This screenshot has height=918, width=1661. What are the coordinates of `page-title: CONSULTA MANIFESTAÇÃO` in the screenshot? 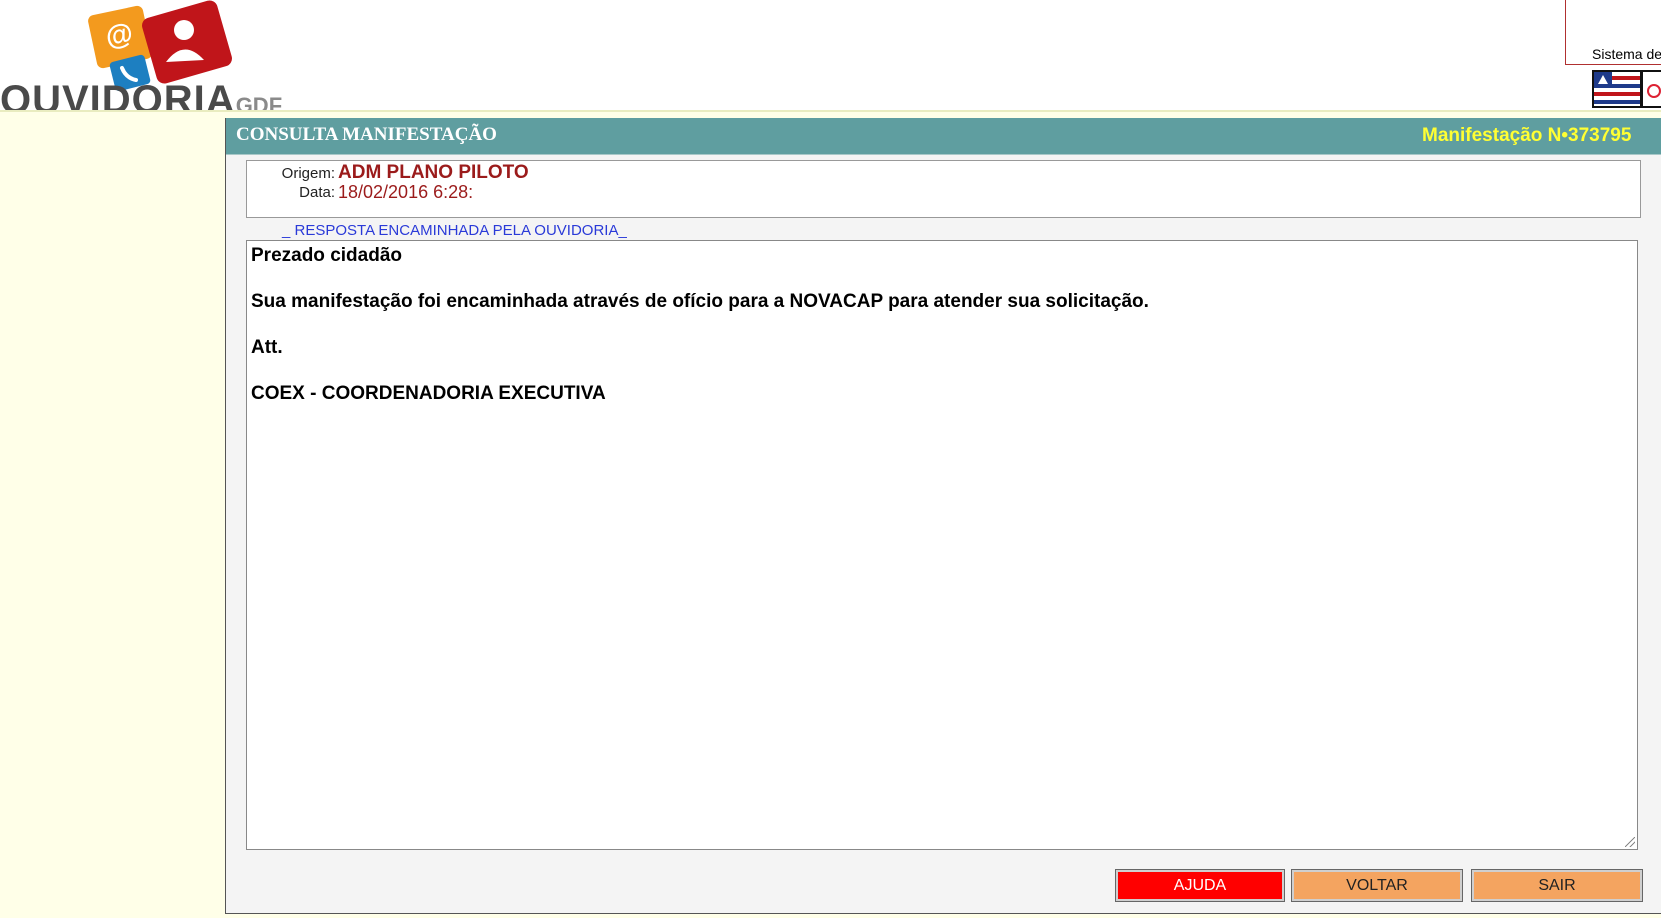 It's located at (366, 134).